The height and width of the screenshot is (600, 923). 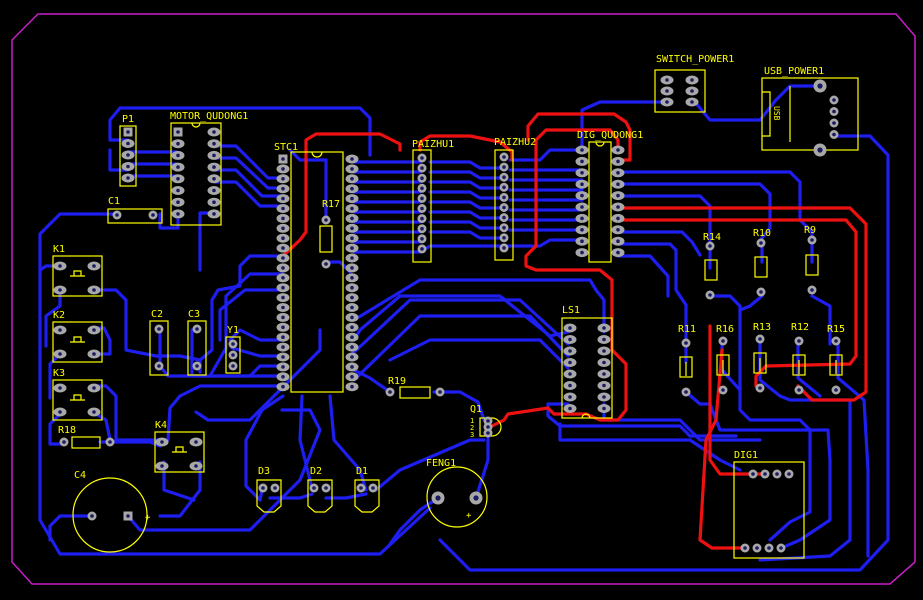 I want to click on label-r18: R18, so click(x=67, y=430).